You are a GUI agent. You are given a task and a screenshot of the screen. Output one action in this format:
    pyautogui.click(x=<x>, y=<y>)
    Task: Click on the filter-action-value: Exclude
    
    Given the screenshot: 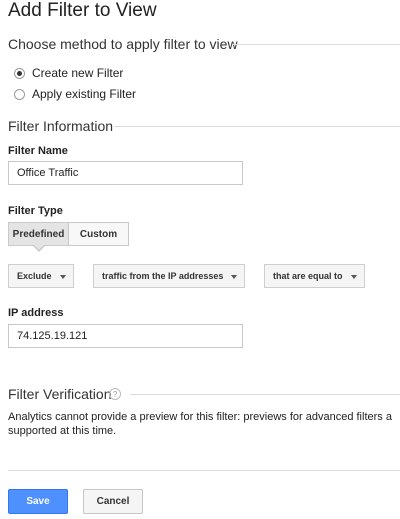 What is the action you would take?
    pyautogui.click(x=34, y=276)
    